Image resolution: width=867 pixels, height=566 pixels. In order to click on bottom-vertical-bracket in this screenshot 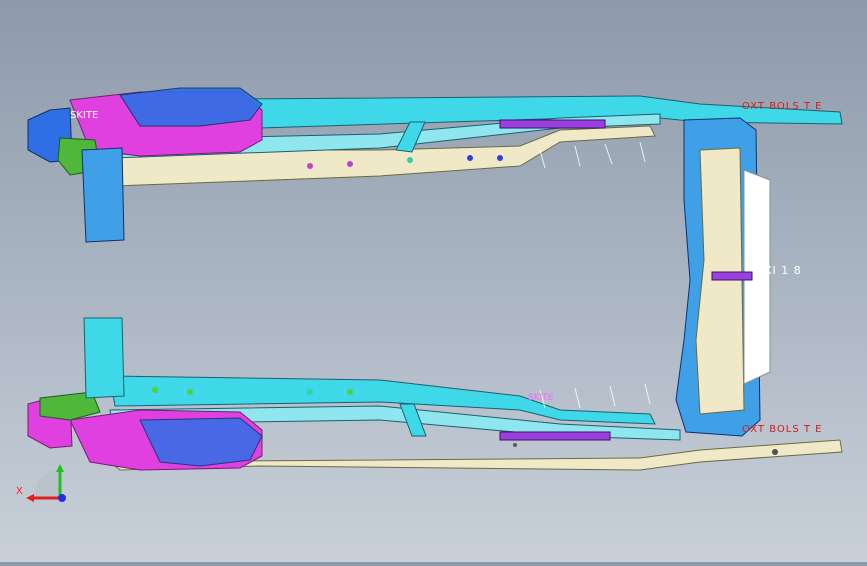, I will do `click(104, 358)`.